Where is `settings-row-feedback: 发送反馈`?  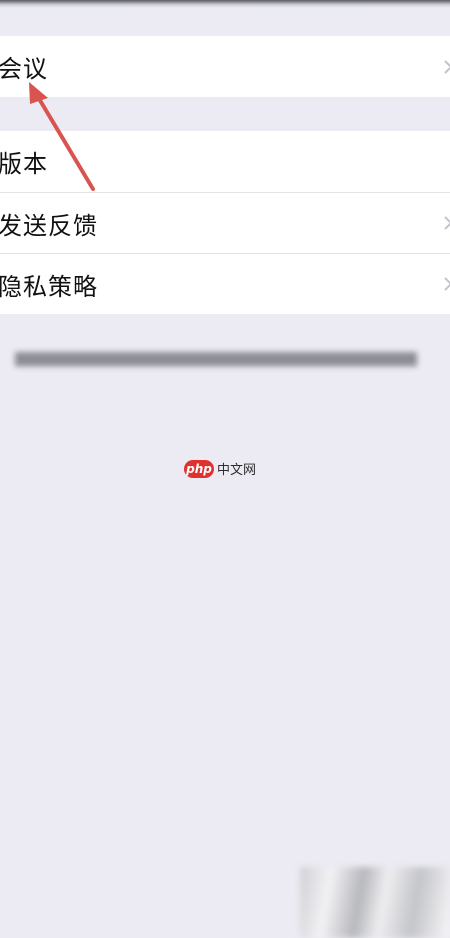
settings-row-feedback: 发送反馈 is located at coordinates (225, 222).